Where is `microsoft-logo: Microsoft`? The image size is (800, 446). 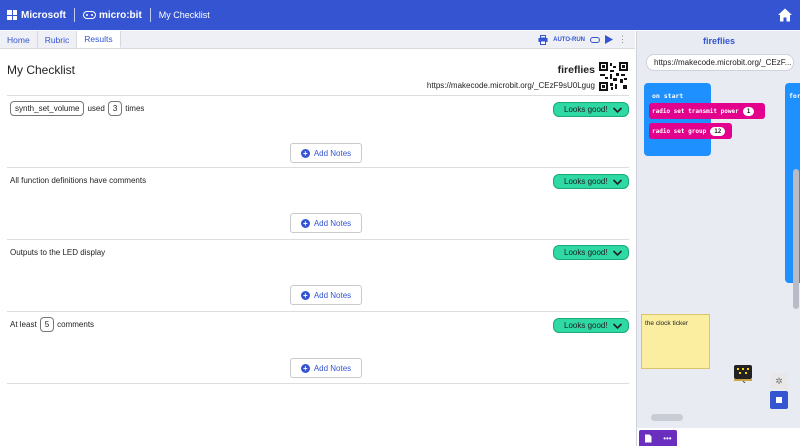 microsoft-logo: Microsoft is located at coordinates (36, 15).